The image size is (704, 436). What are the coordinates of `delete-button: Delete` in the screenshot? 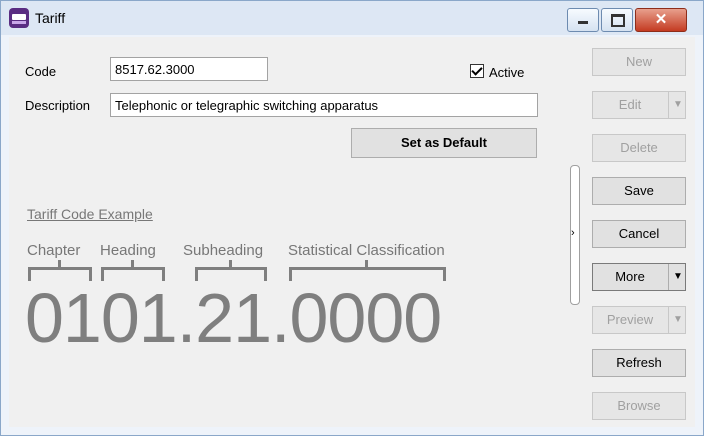 It's located at (639, 148).